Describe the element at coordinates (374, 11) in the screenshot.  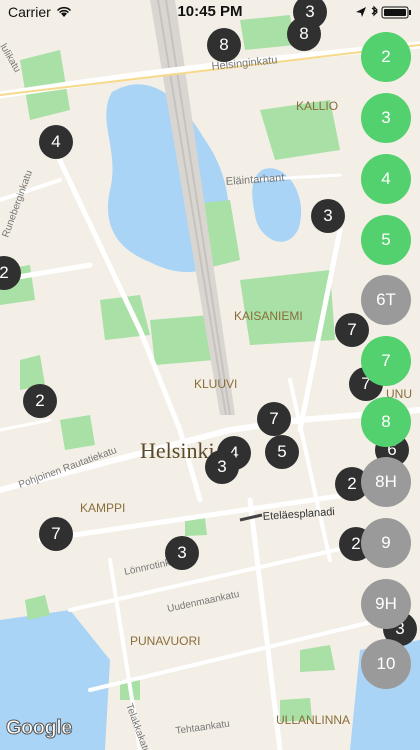
I see `bluetooth-icon` at that location.